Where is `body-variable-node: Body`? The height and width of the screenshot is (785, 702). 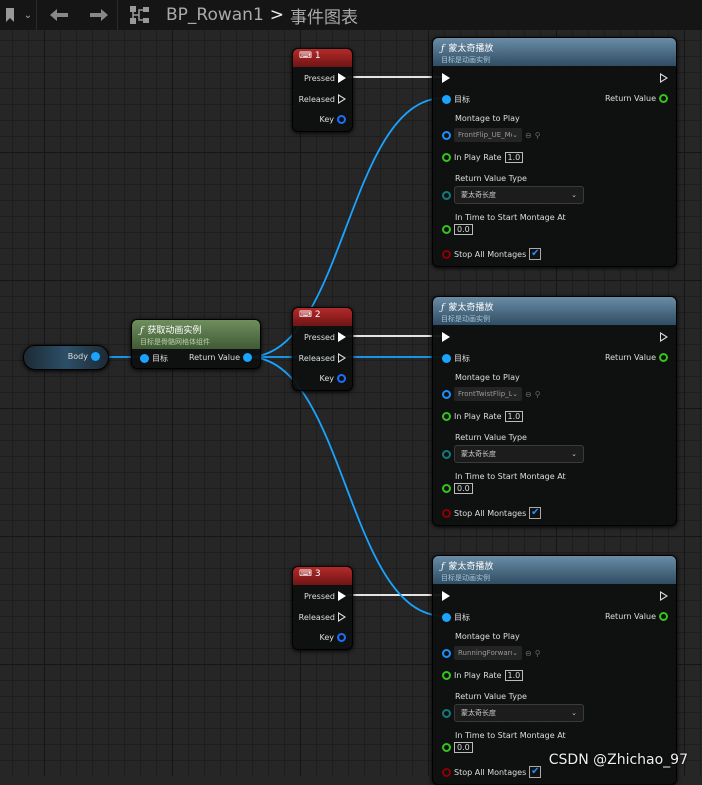
body-variable-node: Body is located at coordinates (66, 357).